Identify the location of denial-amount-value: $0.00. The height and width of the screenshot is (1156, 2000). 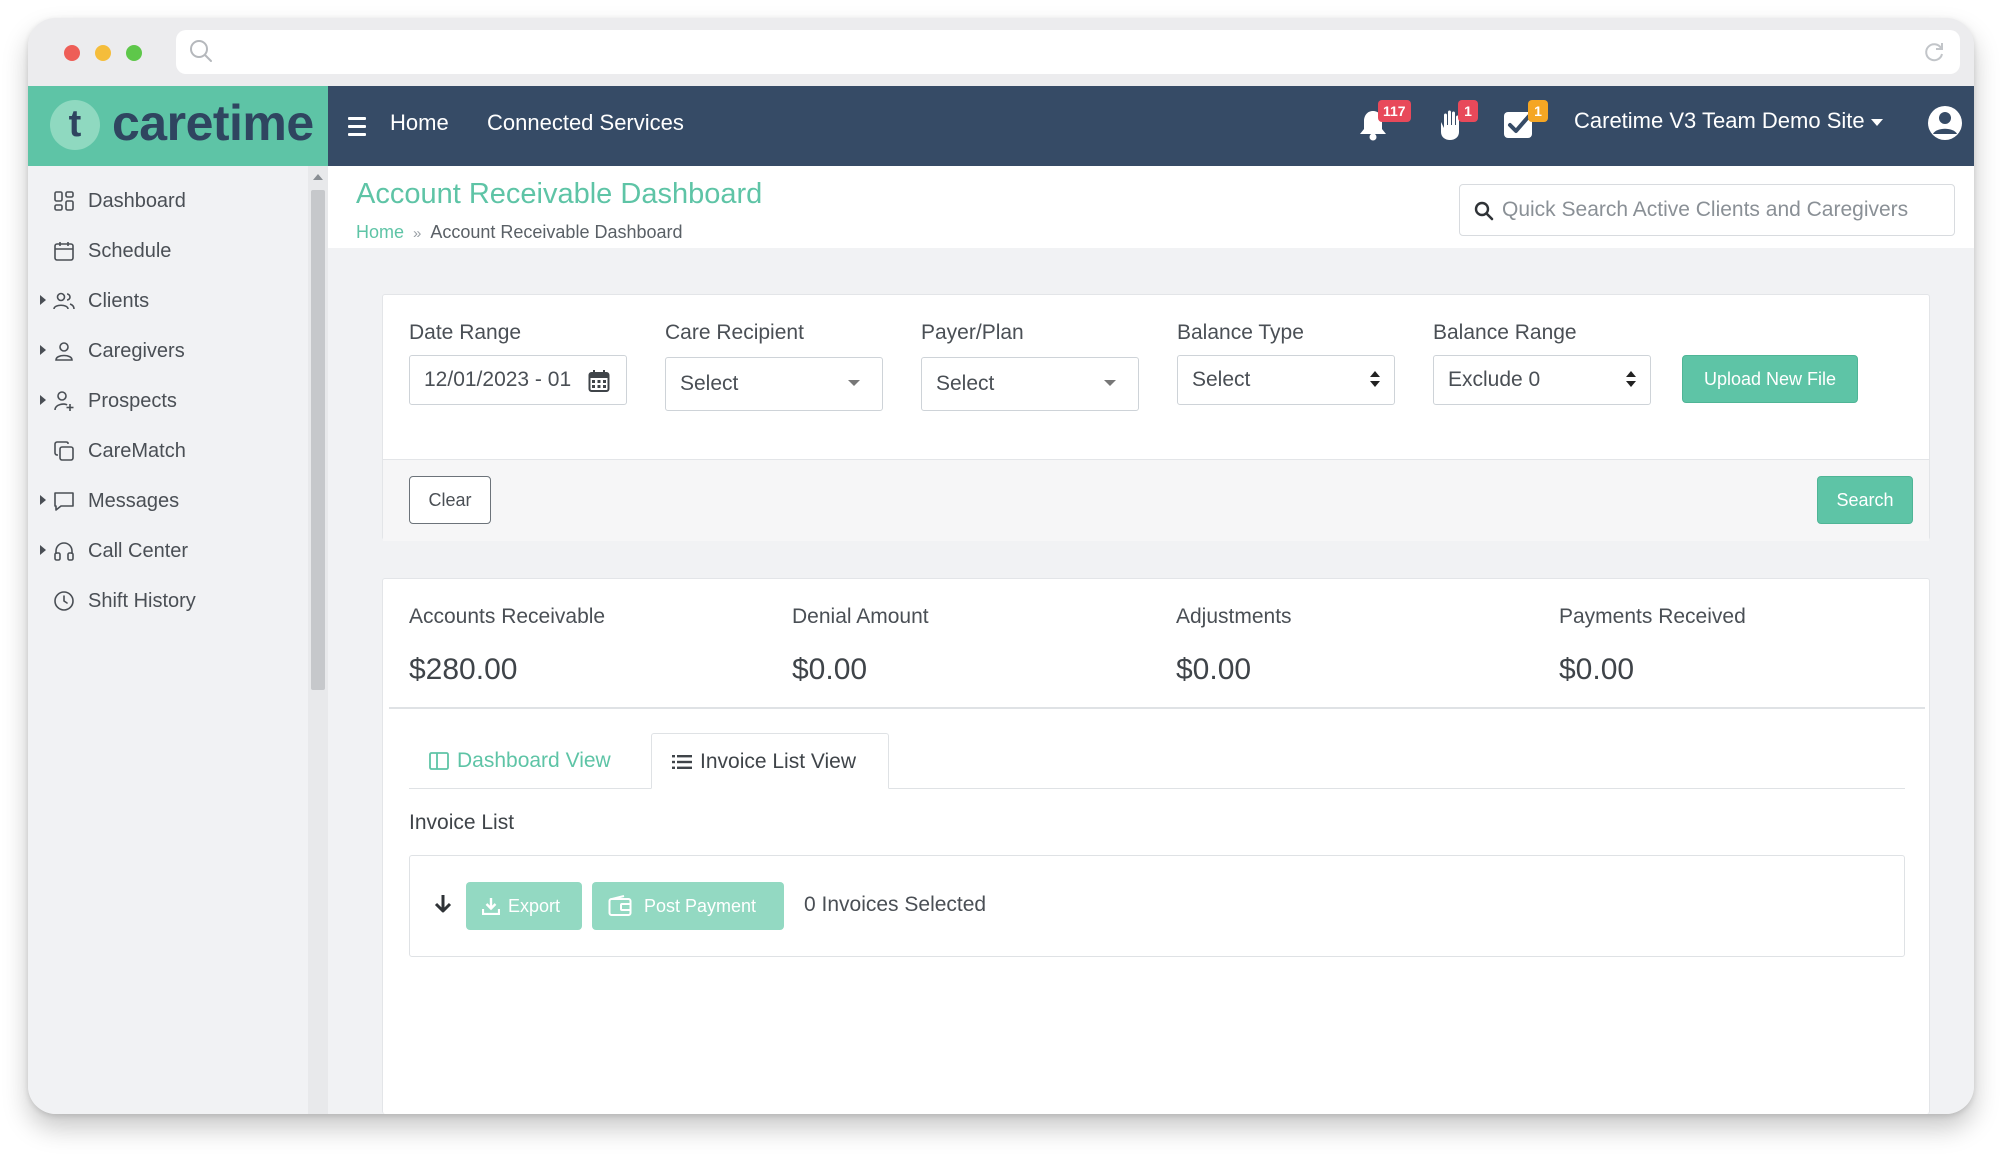
(830, 669).